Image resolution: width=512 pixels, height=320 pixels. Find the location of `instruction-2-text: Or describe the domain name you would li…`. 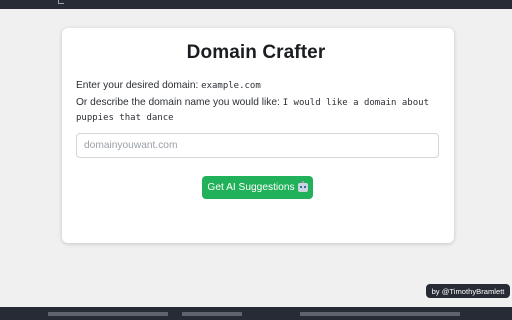

instruction-2-text: Or describe the domain name you would li… is located at coordinates (179, 102).